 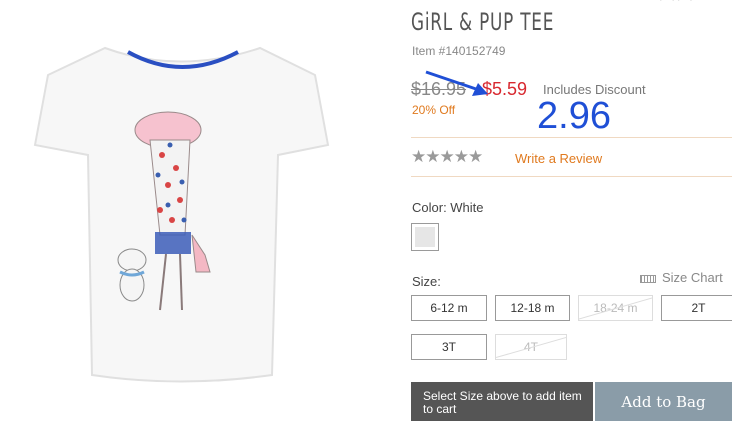 I want to click on size-label: Size:, so click(x=426, y=281).